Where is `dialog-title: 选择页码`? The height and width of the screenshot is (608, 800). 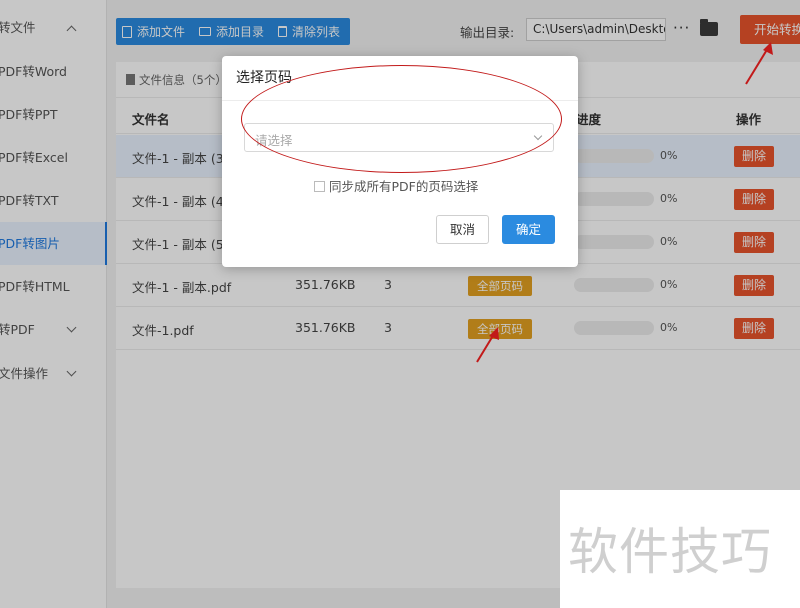
dialog-title: 选择页码 is located at coordinates (264, 78).